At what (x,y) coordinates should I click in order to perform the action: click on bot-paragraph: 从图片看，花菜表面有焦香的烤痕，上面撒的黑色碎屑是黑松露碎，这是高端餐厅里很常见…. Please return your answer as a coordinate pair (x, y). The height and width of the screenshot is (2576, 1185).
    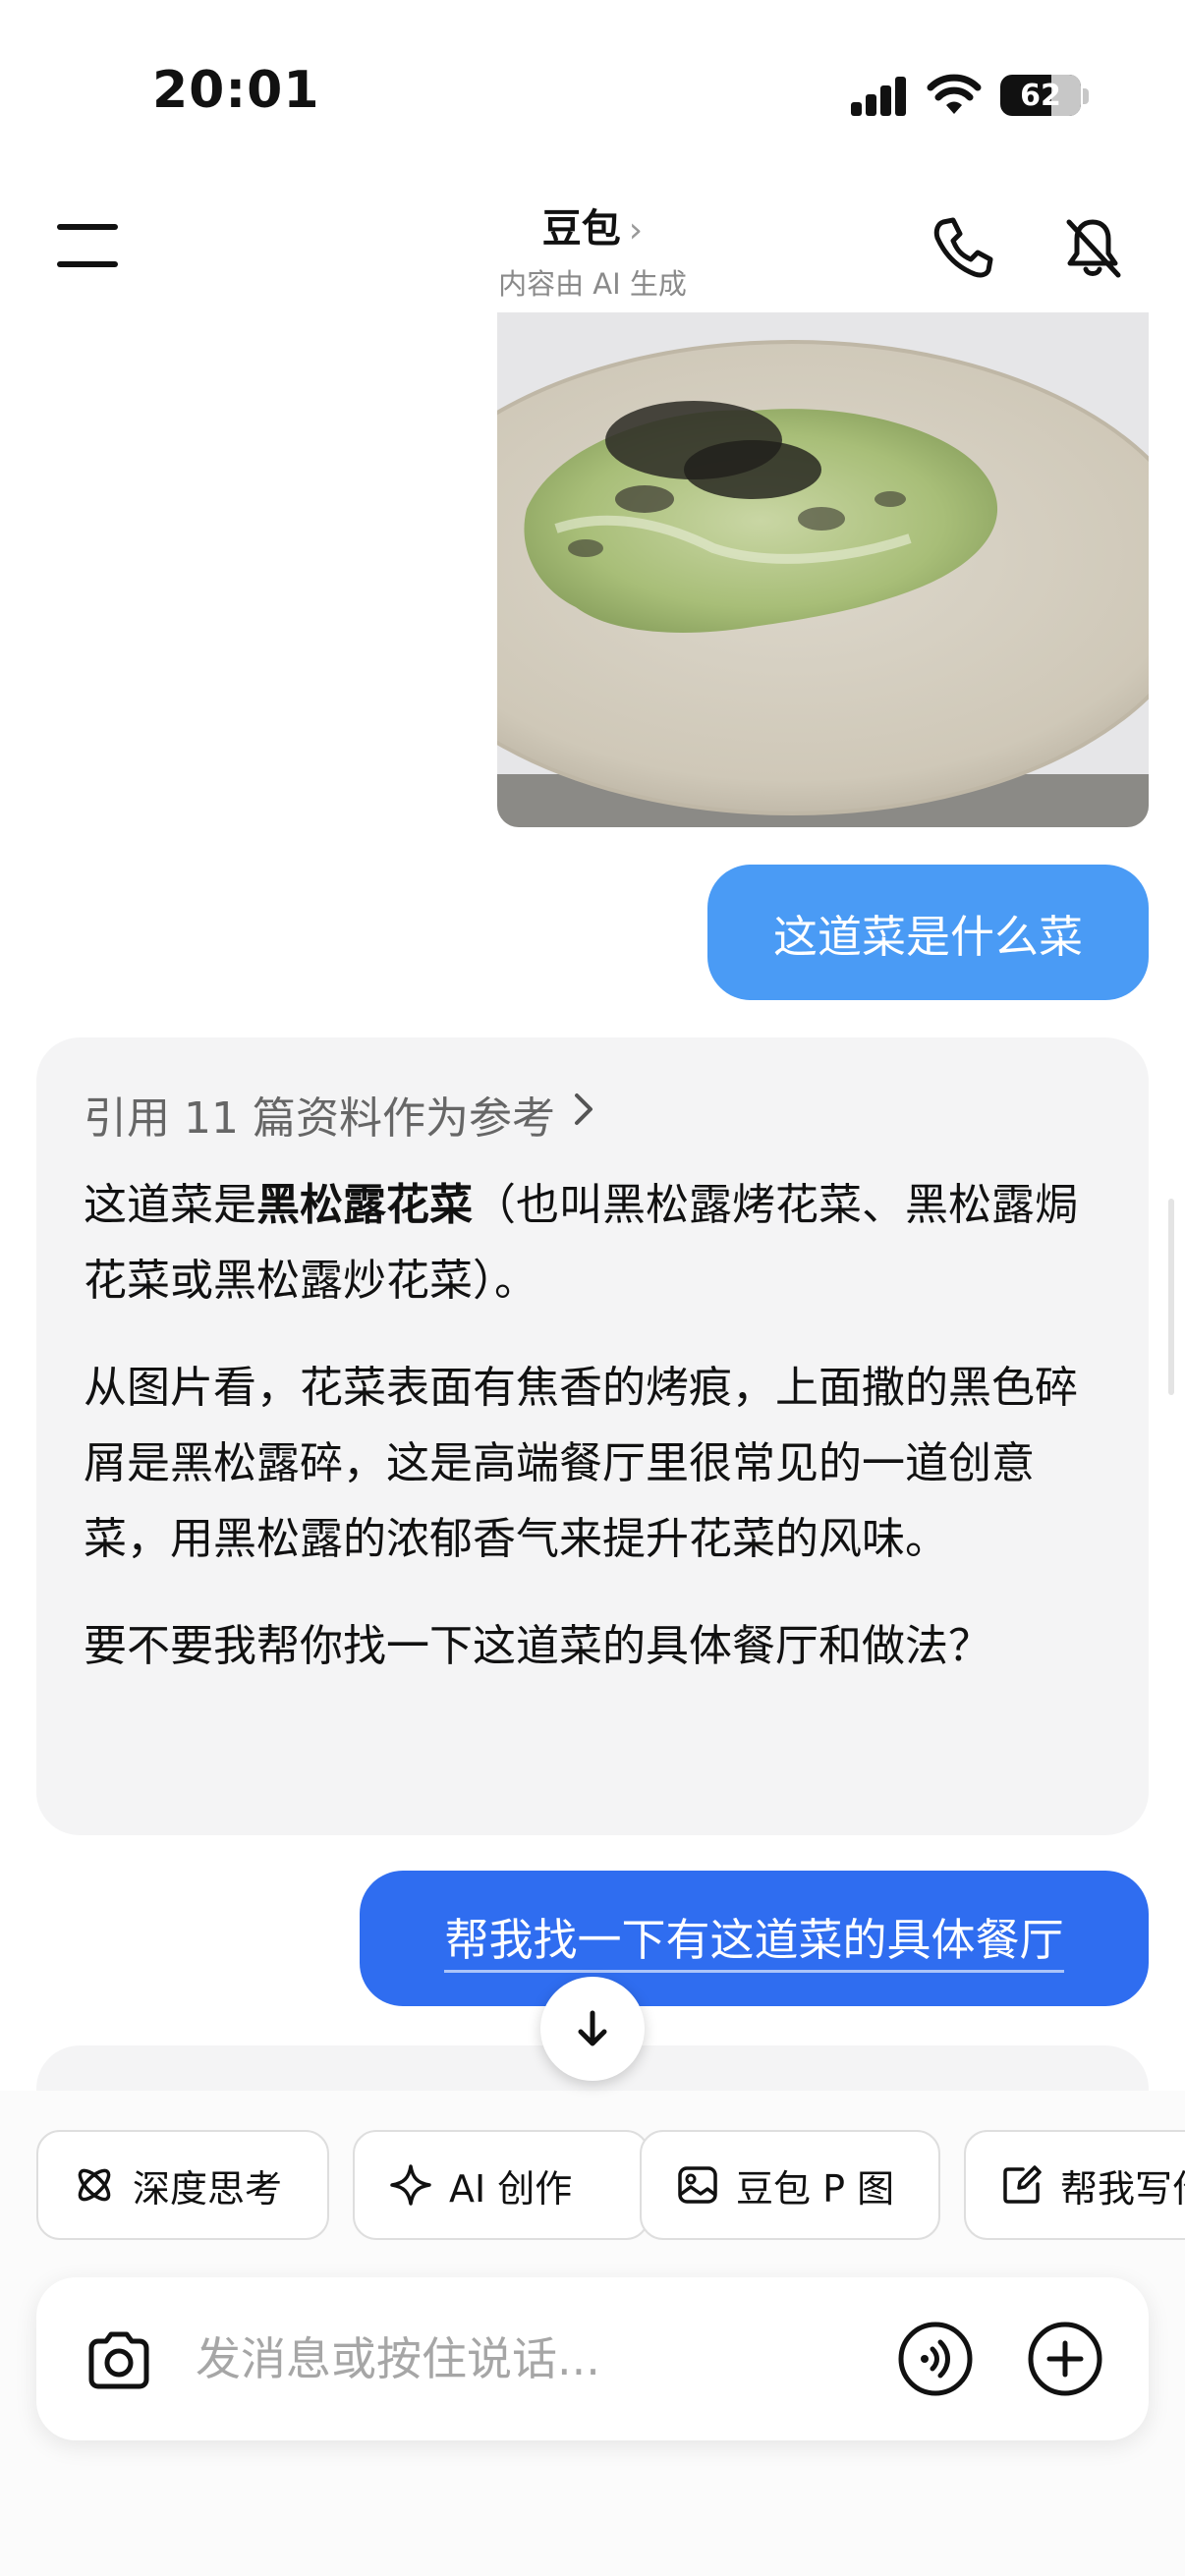
    Looking at the image, I should click on (581, 1463).